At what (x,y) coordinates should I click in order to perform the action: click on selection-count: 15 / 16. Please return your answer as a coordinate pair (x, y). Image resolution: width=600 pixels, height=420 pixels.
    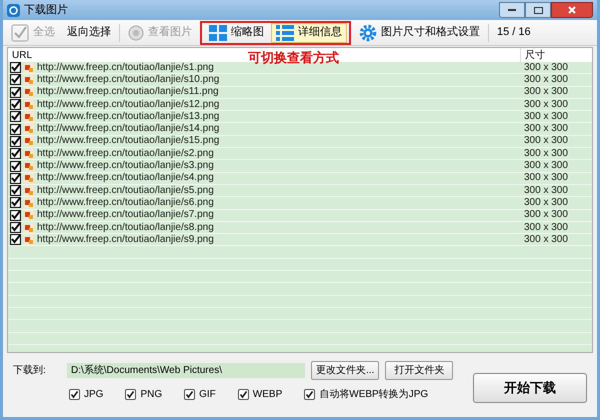
    Looking at the image, I should click on (514, 32).